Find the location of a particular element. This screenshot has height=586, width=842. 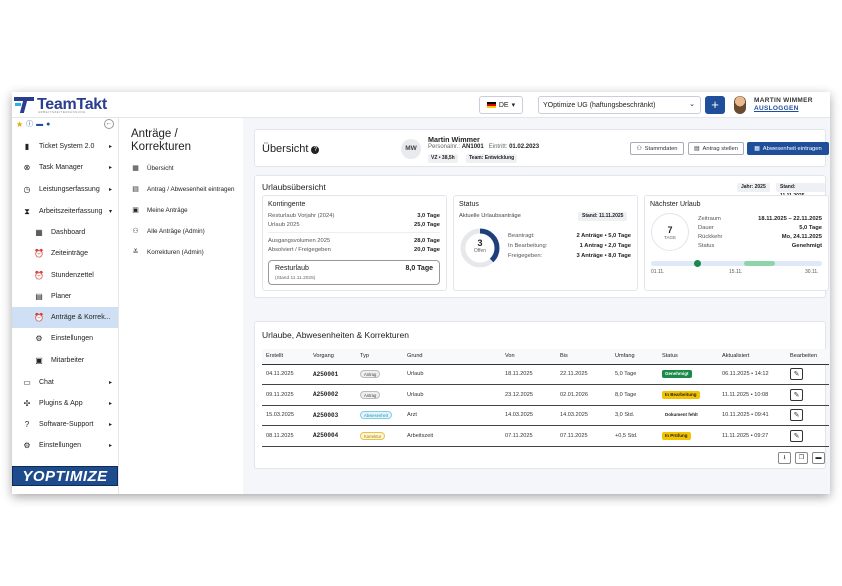

subnav-item: ▦ Übersicht is located at coordinates (152, 168).